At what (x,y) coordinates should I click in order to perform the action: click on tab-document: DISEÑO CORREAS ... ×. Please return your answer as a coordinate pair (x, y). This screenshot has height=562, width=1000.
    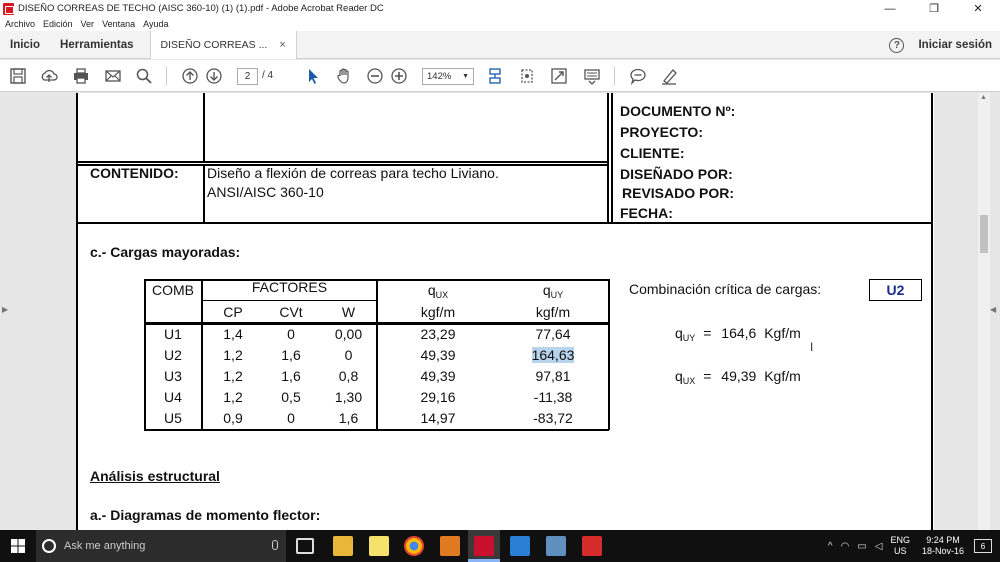
    Looking at the image, I should click on (223, 44).